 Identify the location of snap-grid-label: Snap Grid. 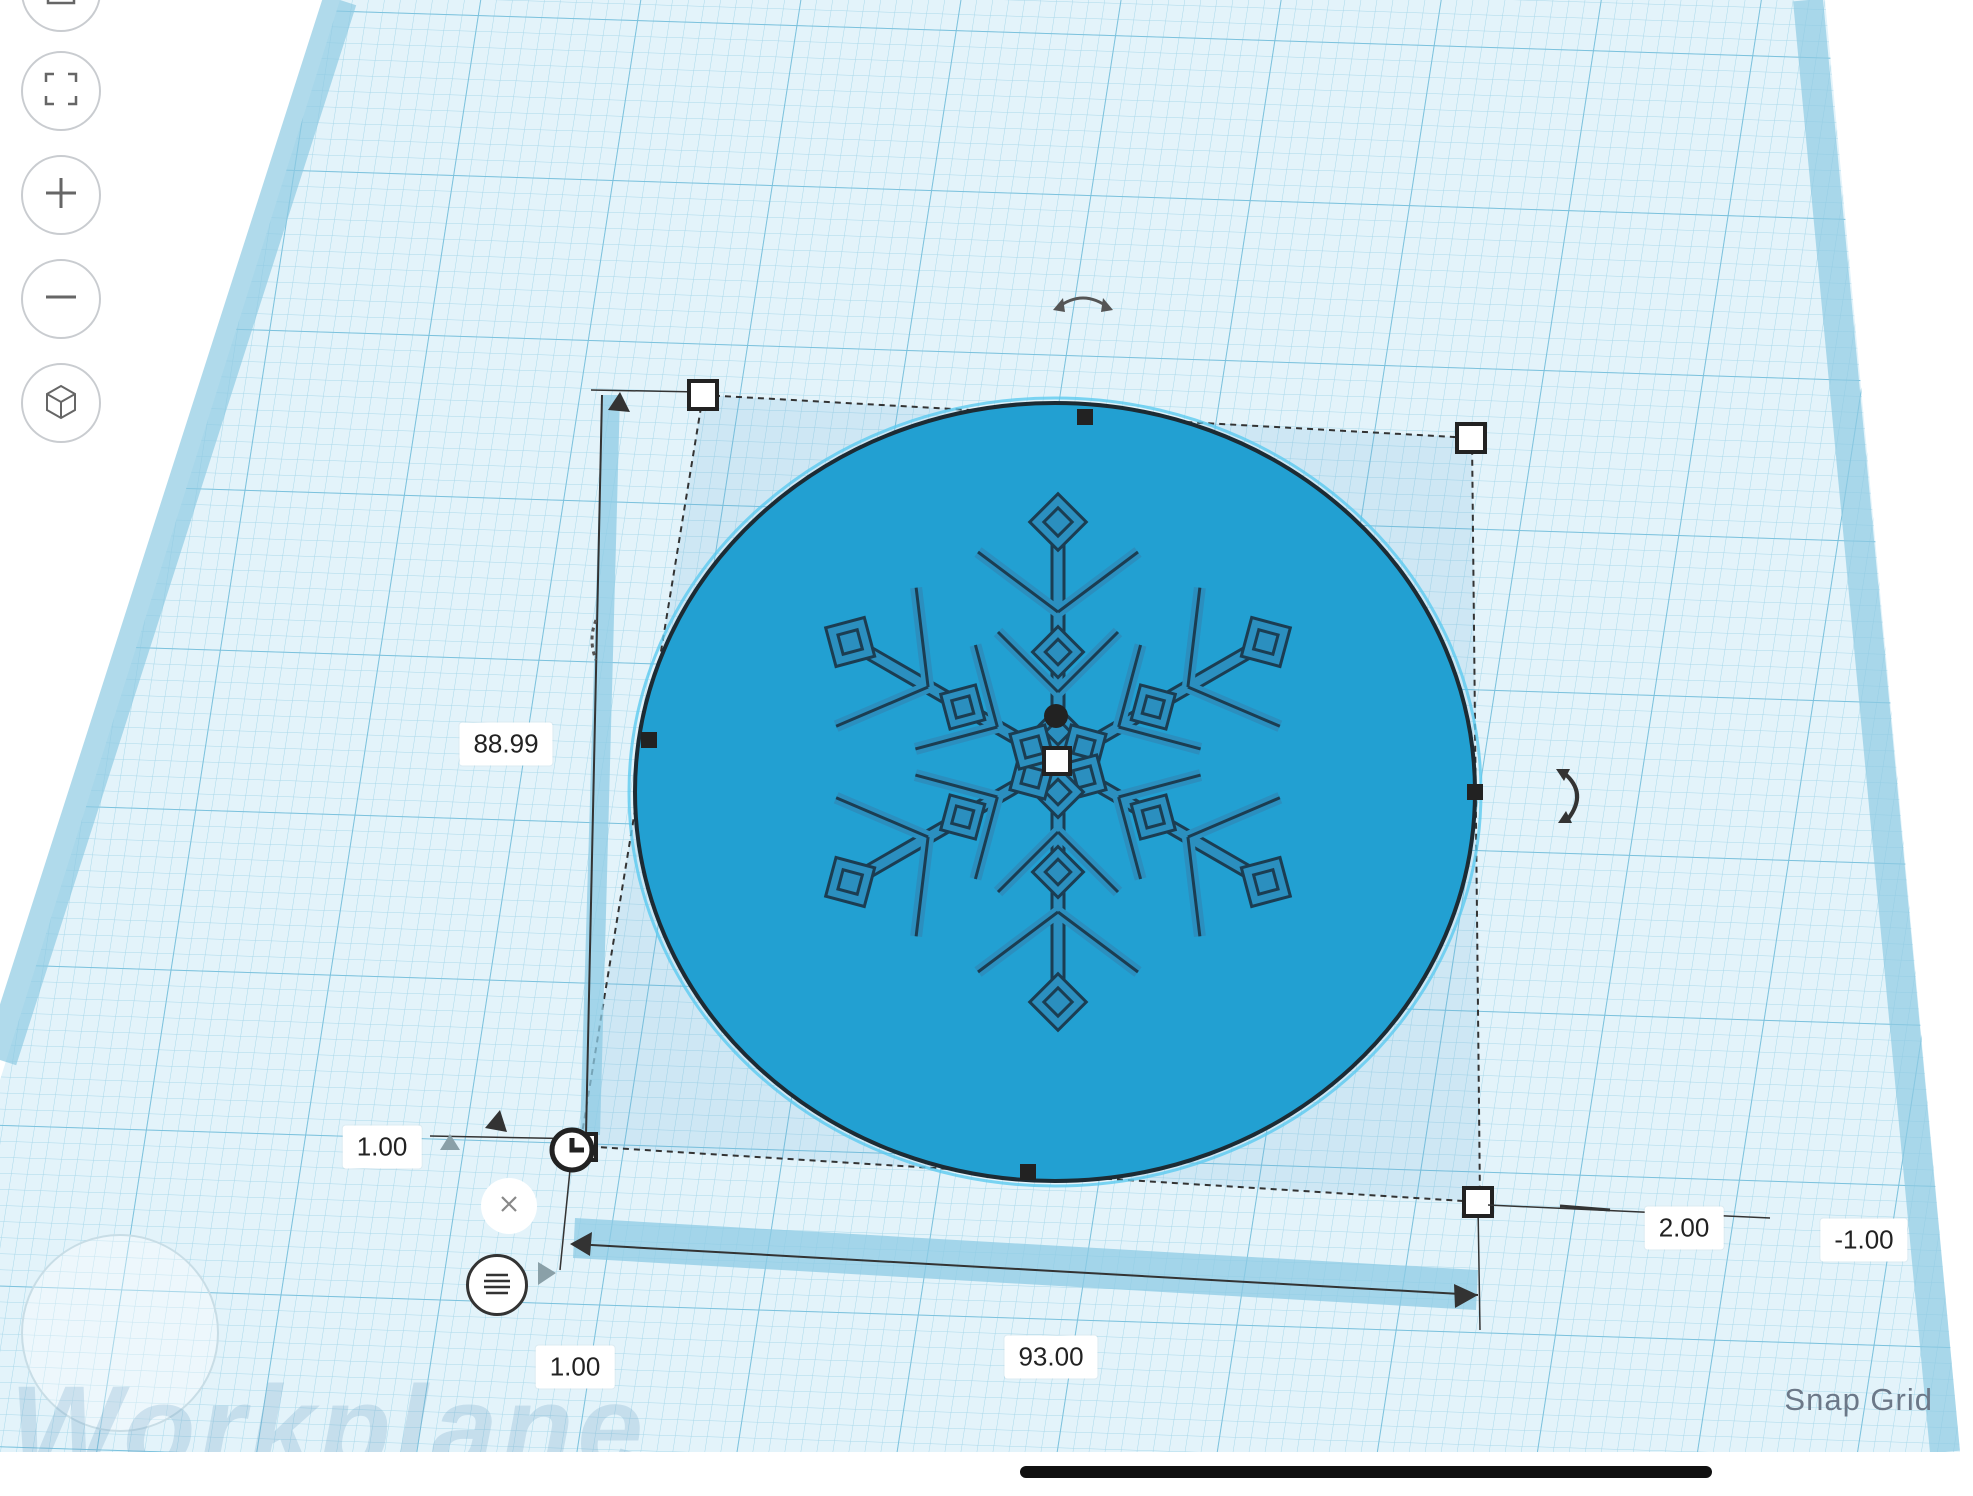
(1858, 1400).